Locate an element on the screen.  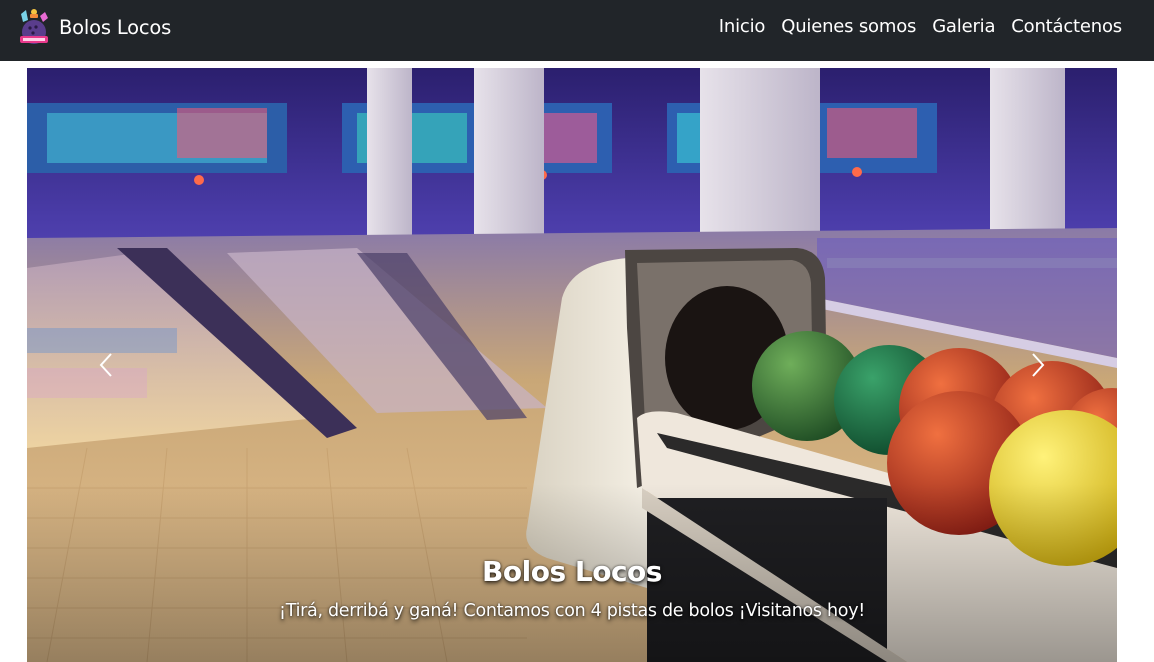
nav-links: Inicio Quienes somos Galeria Contáctenos is located at coordinates (912, 26).